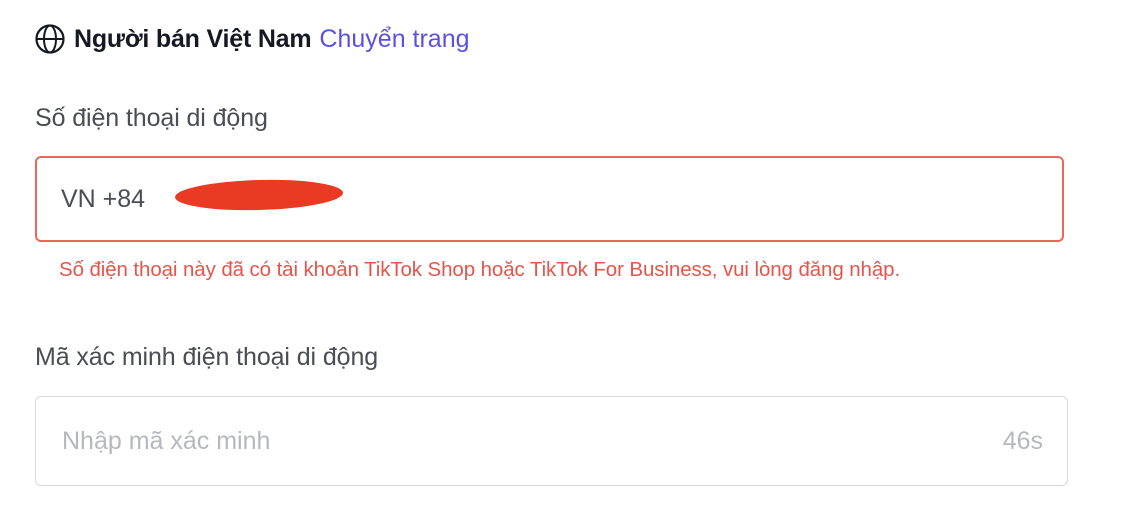  Describe the element at coordinates (103, 199) in the screenshot. I see `country-code-selector: VN +84` at that location.